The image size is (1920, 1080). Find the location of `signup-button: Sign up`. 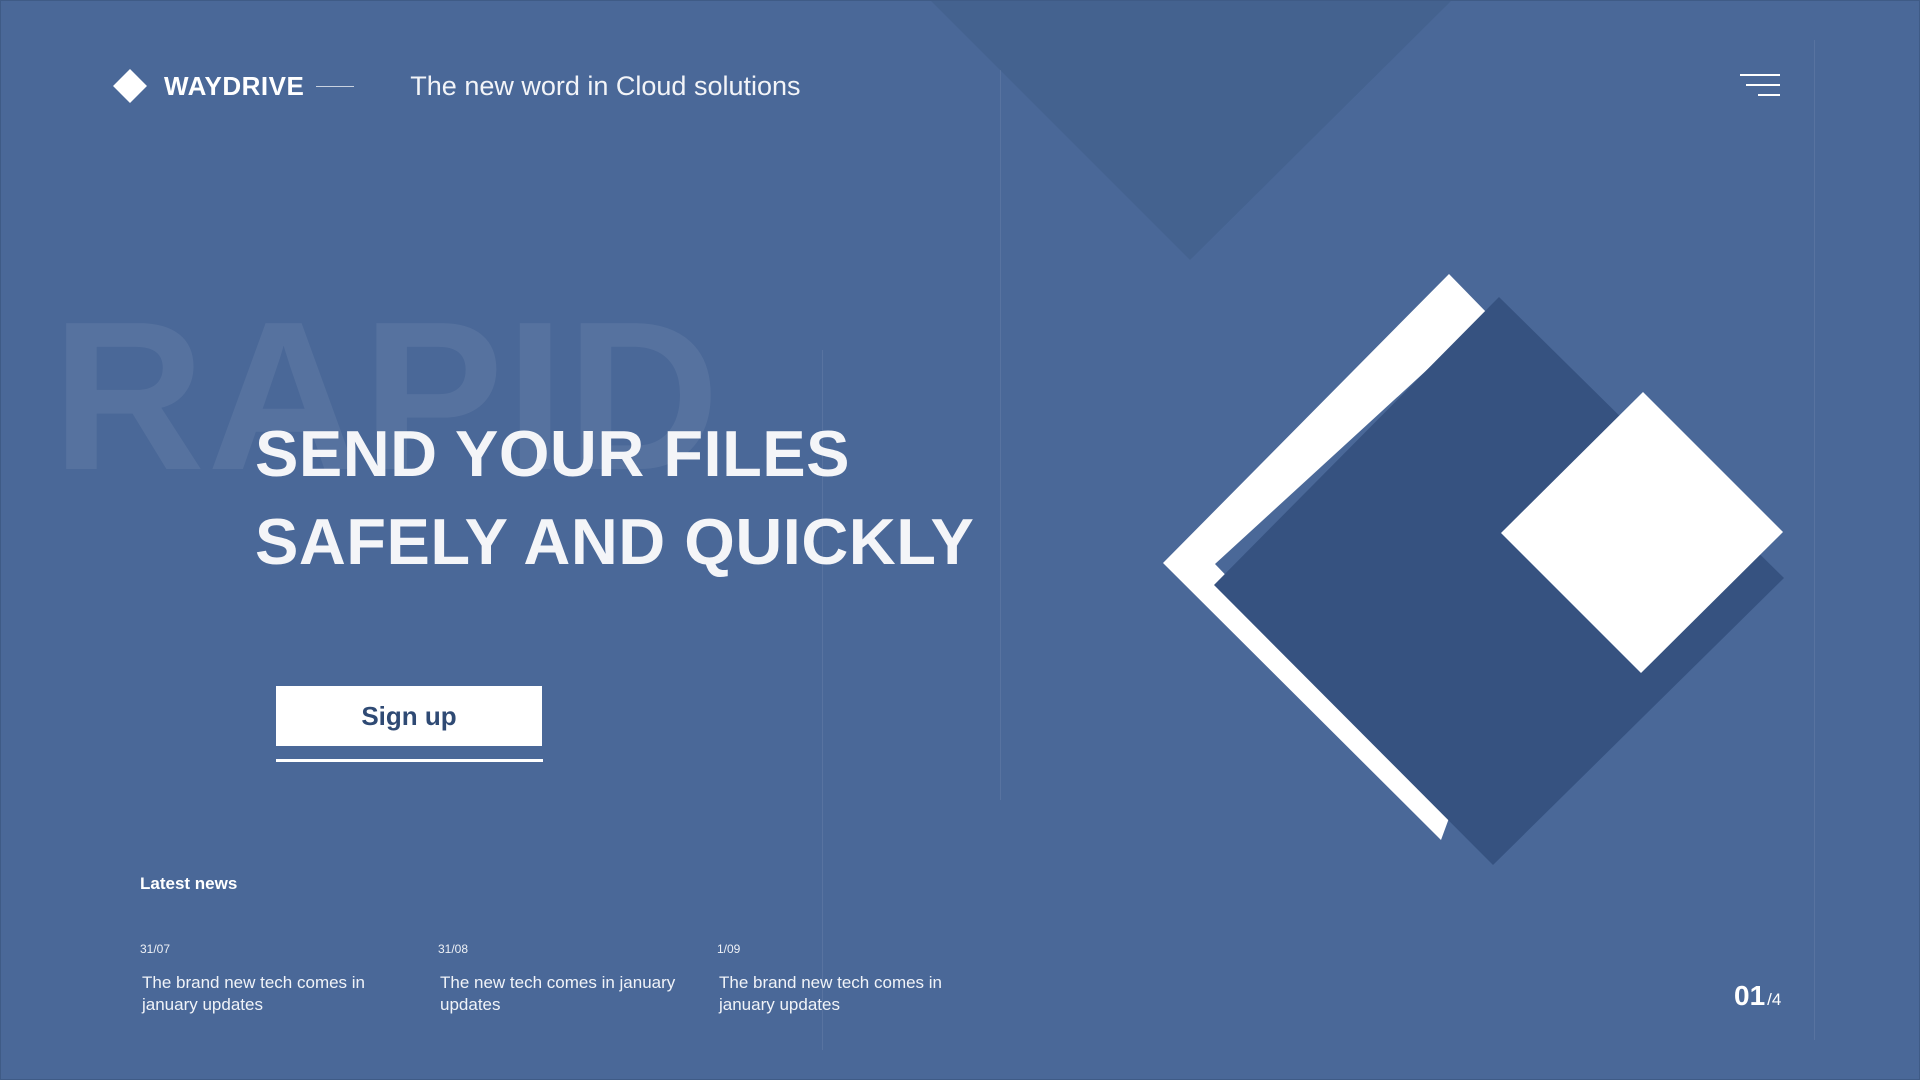

signup-button: Sign up is located at coordinates (409, 716).